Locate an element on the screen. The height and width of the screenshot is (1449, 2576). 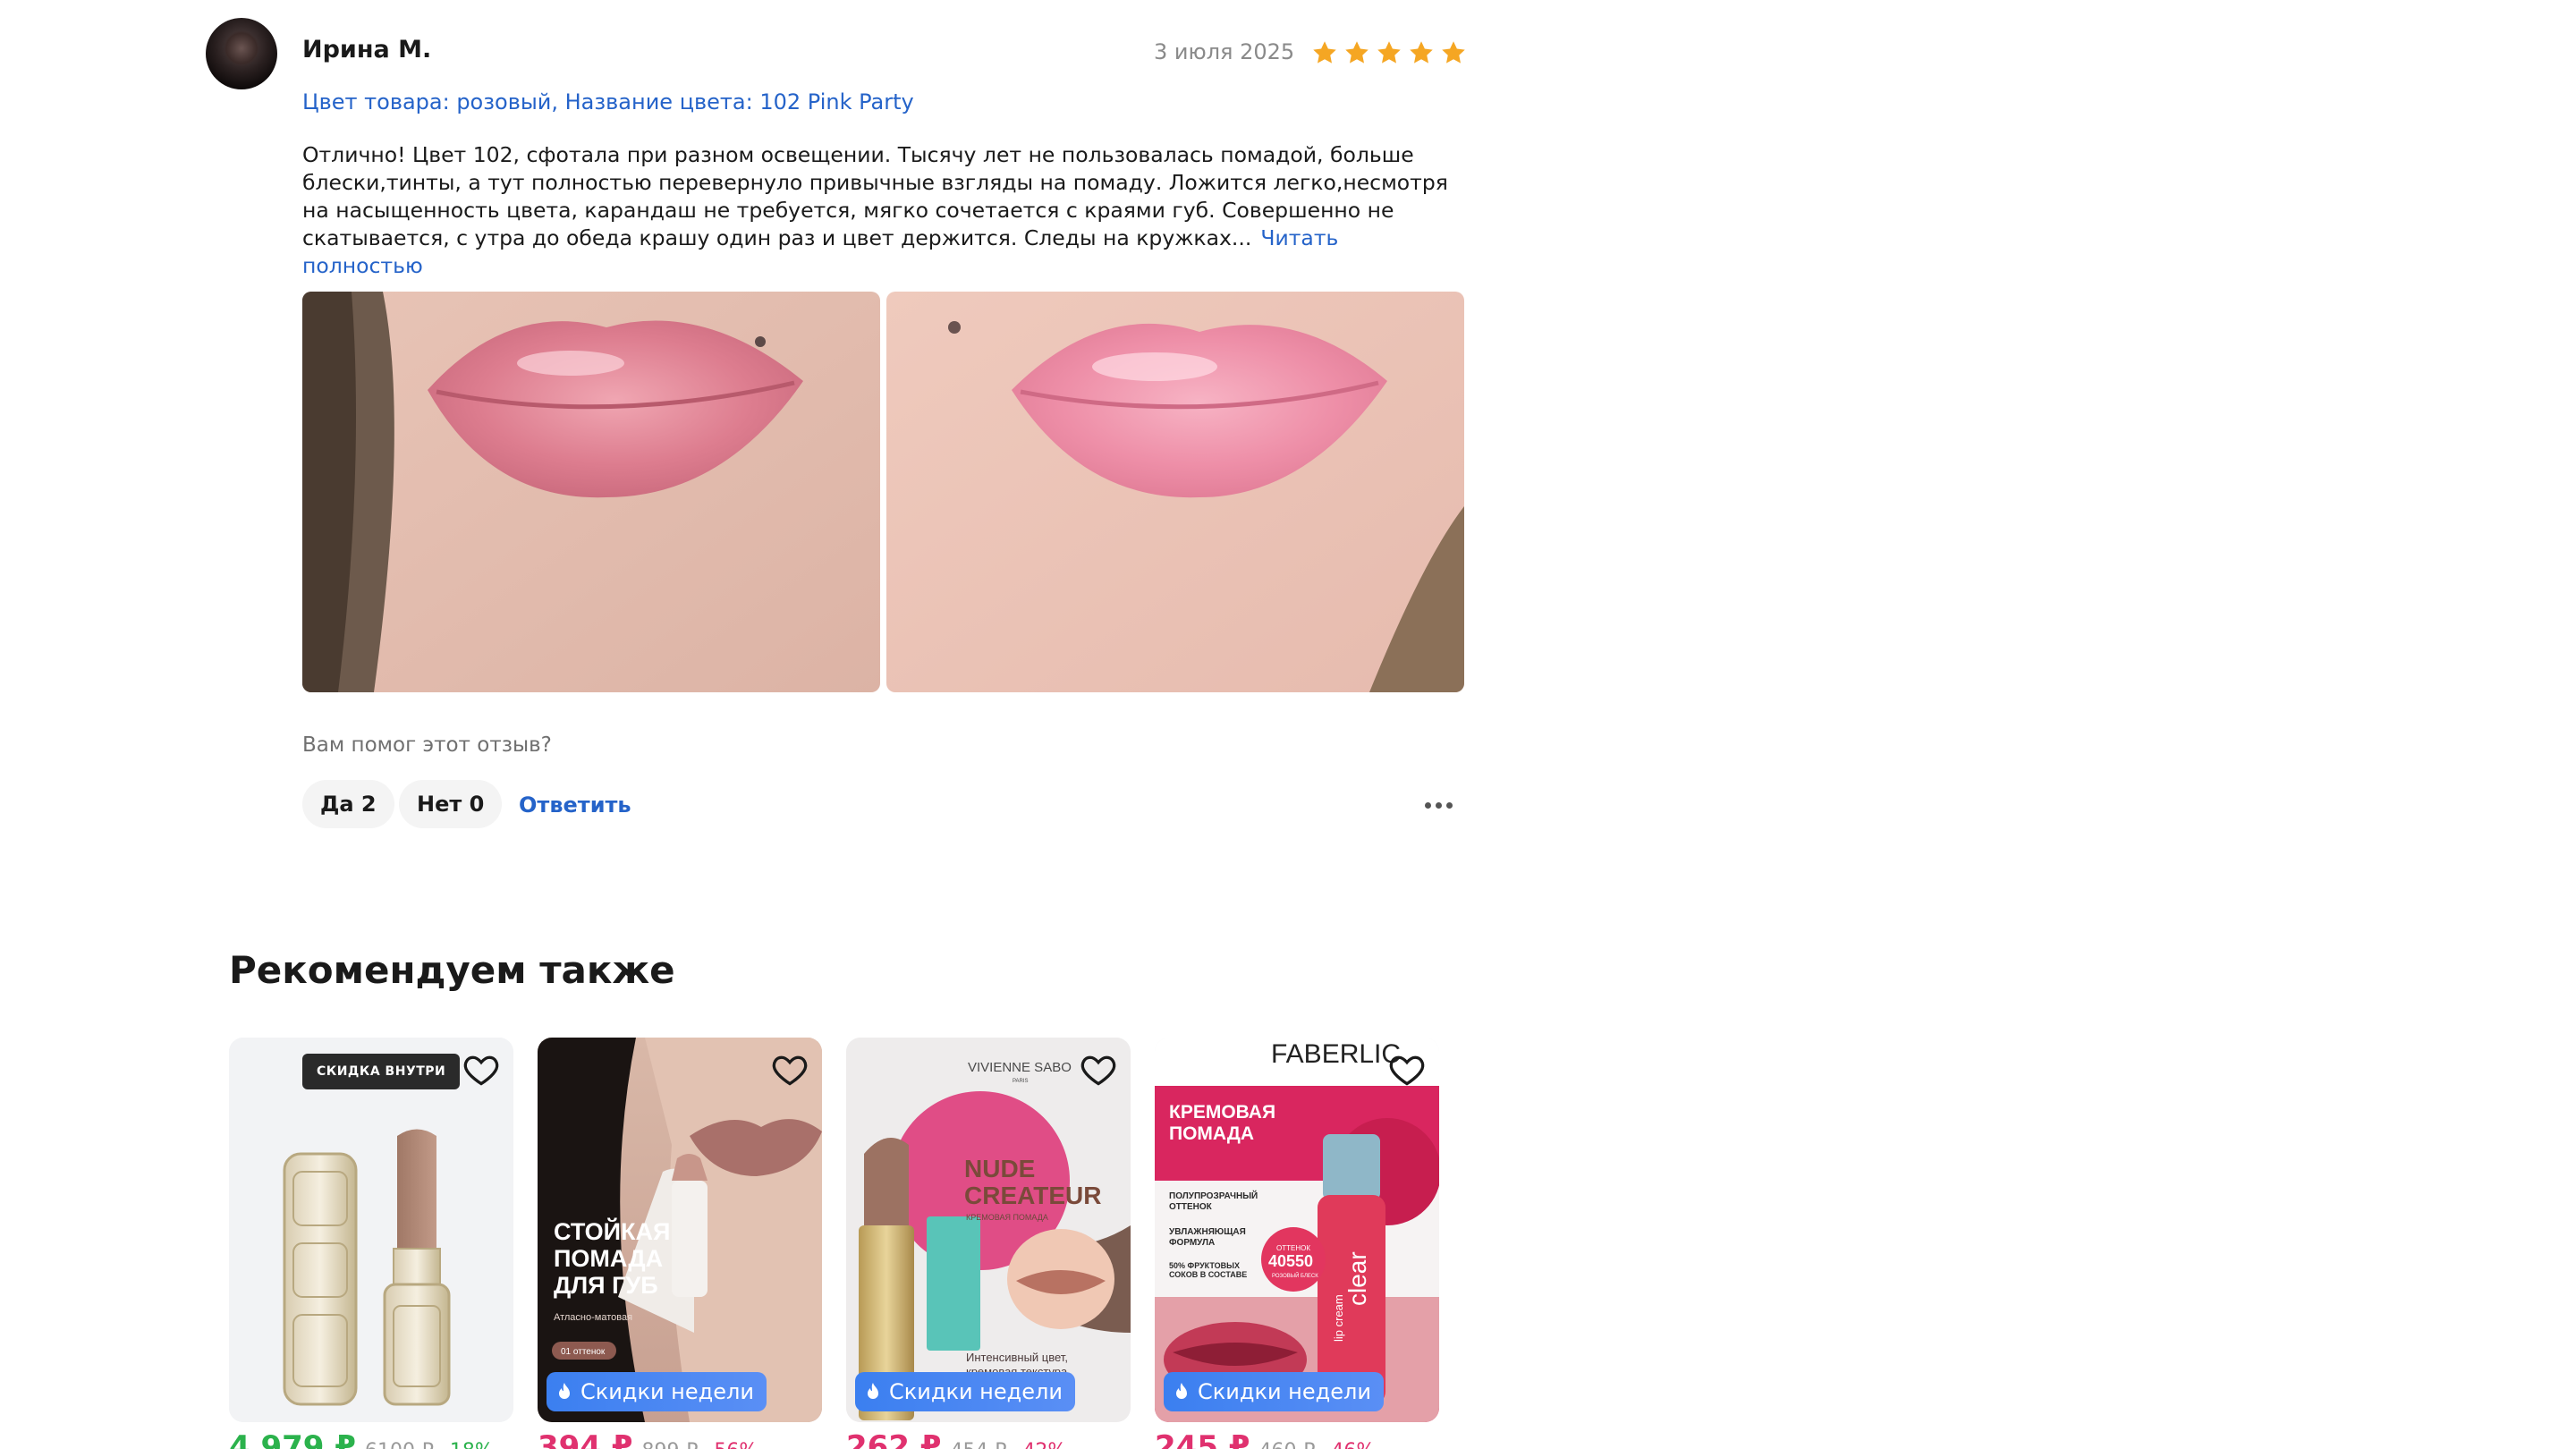
image-caption: Интенсивный цвет, is located at coordinates (1017, 1357).